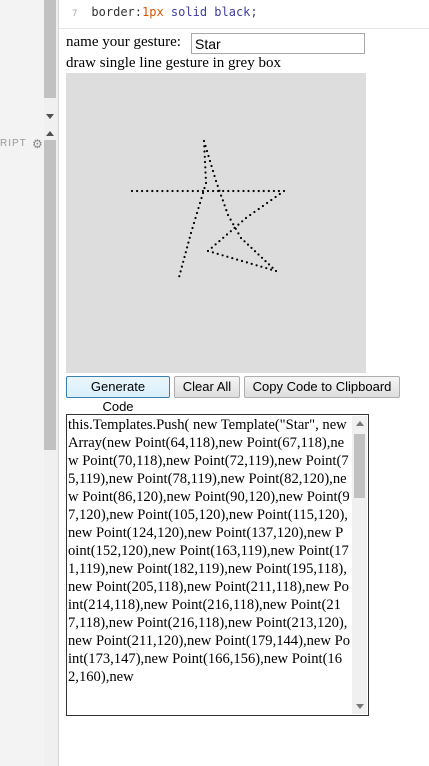  What do you see at coordinates (207, 387) in the screenshot?
I see `clear-all-button: Clear All` at bounding box center [207, 387].